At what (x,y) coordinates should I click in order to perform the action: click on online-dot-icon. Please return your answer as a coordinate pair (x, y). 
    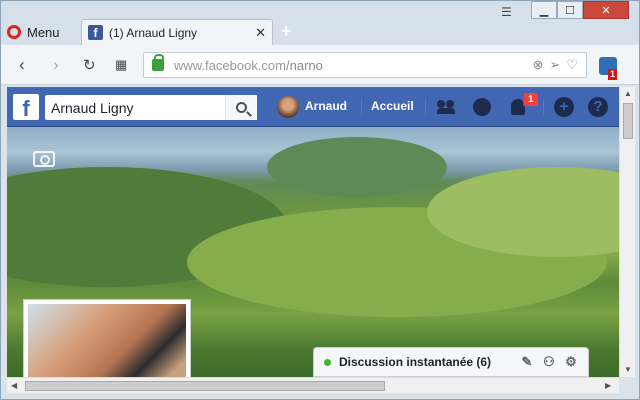
    Looking at the image, I should click on (327, 362).